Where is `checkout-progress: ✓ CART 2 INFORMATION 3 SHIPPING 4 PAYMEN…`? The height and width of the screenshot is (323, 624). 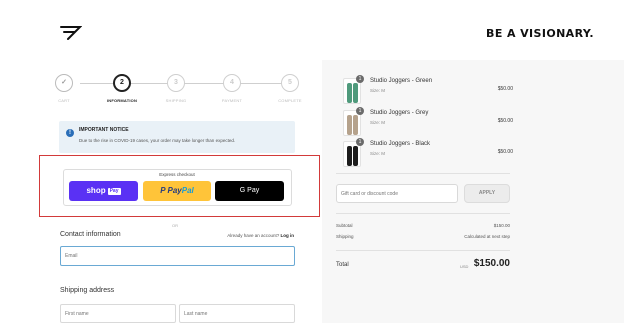
checkout-progress: ✓ CART 2 INFORMATION 3 SHIPPING 4 PAYMEN… is located at coordinates (181, 94).